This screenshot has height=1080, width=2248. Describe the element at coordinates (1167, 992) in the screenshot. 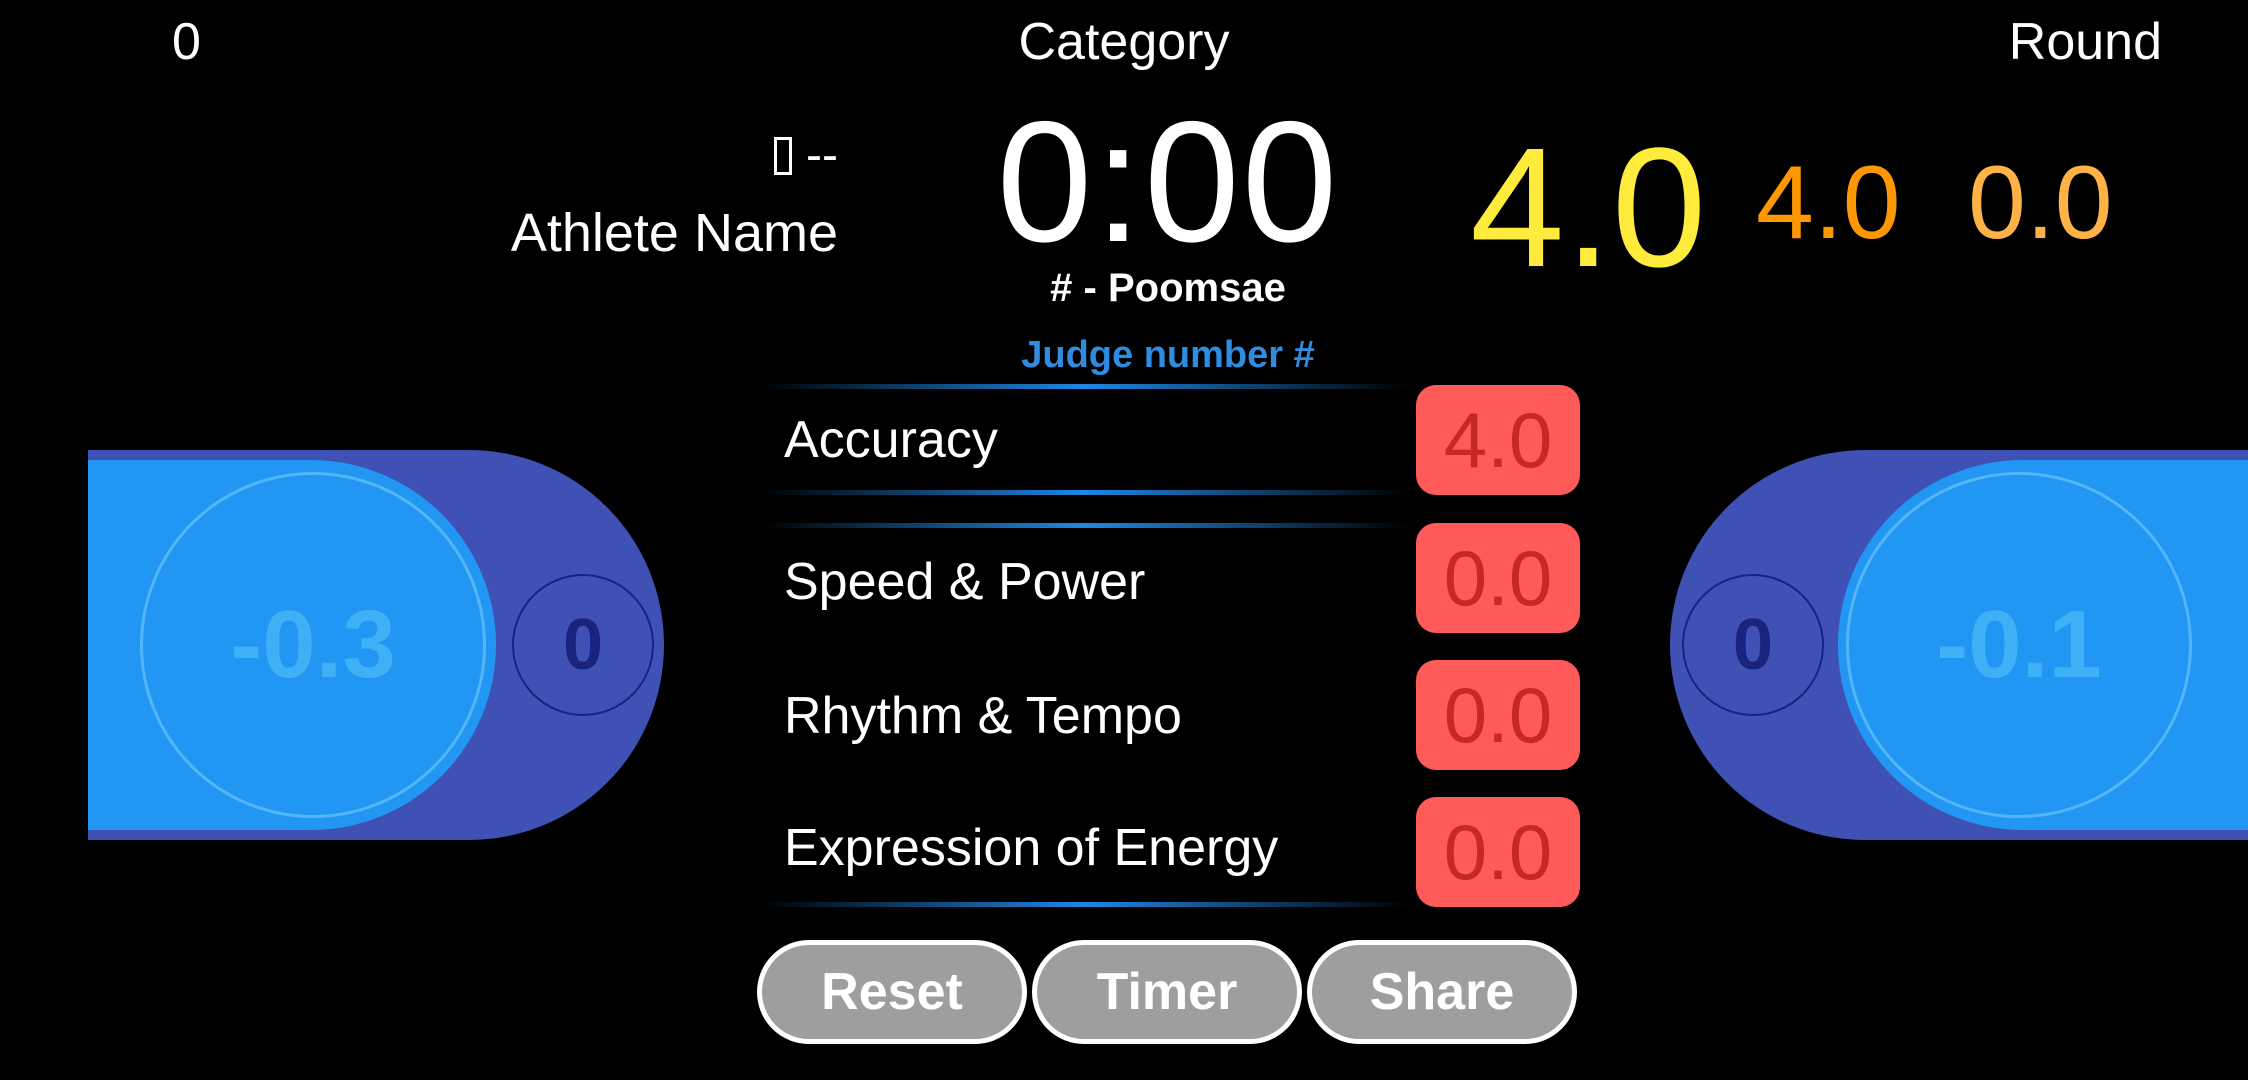

I see `timer-button: Timer` at that location.